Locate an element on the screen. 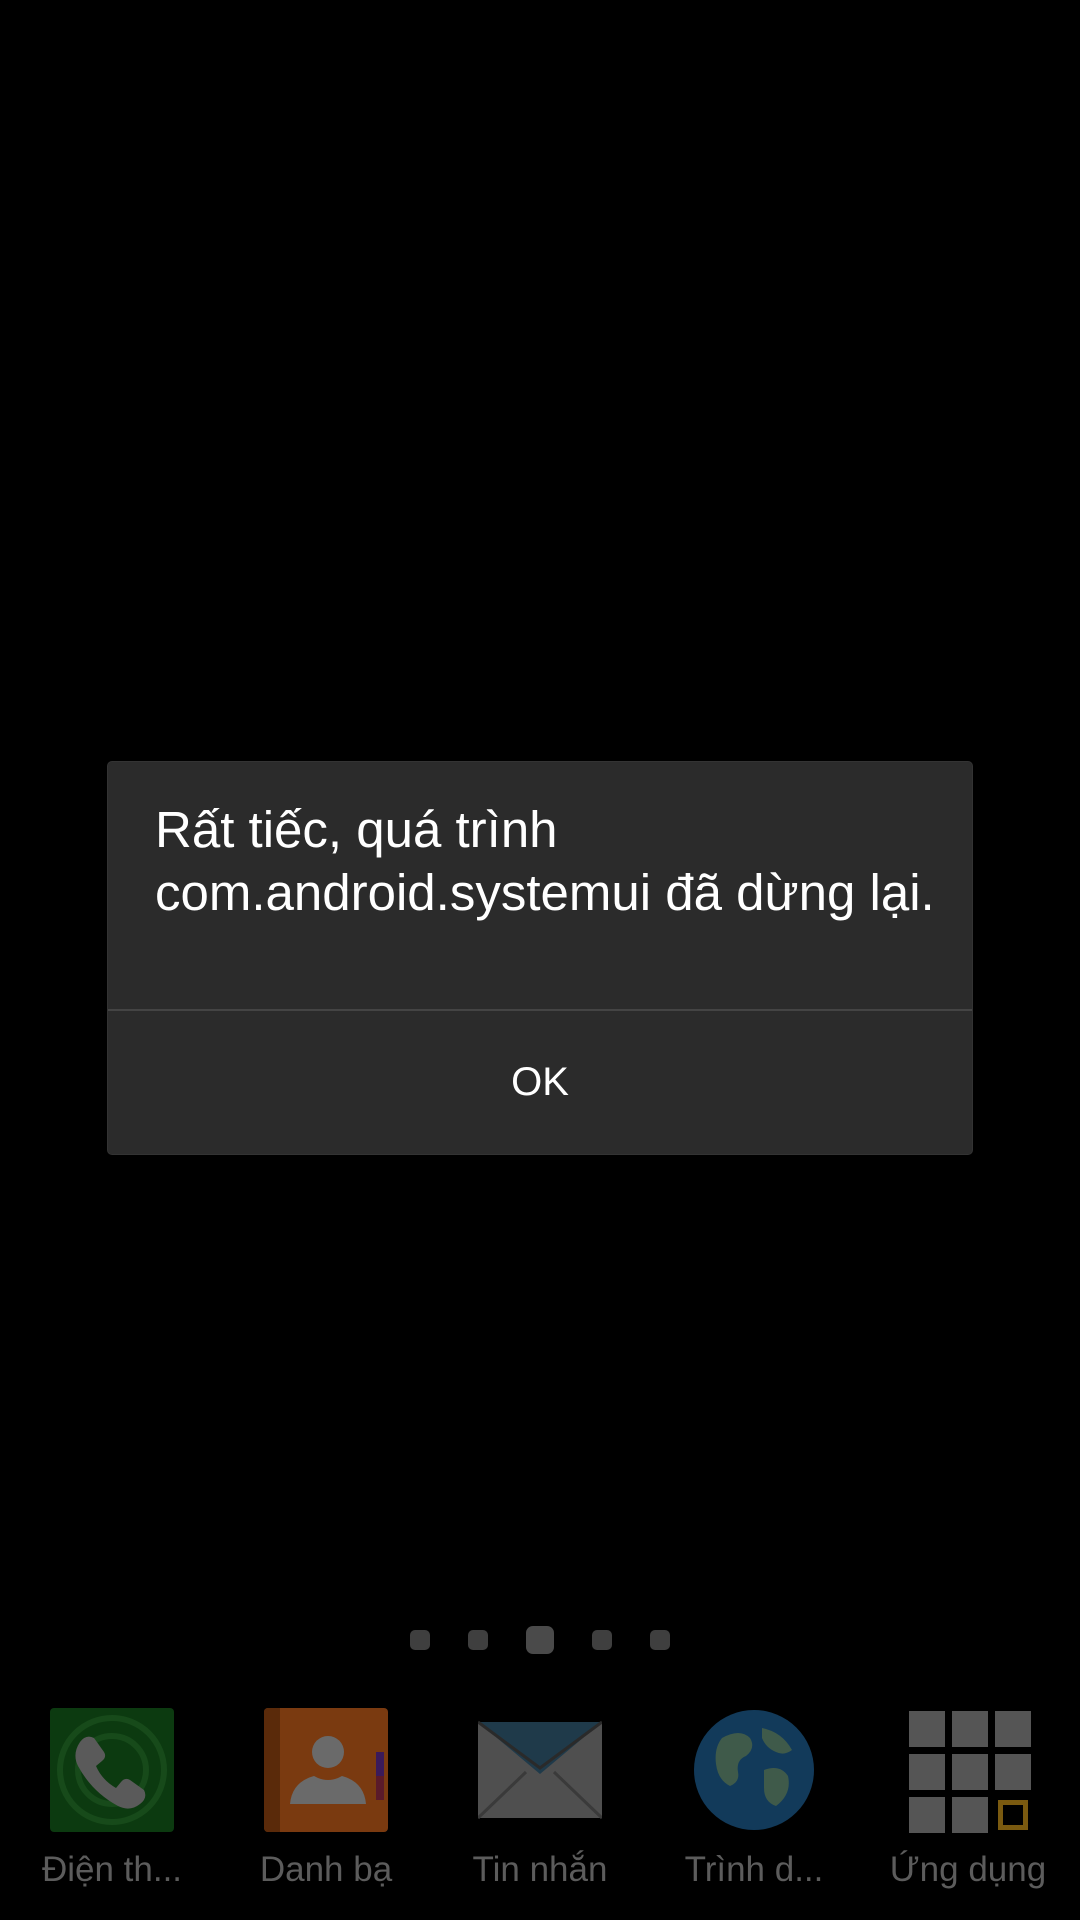  apps-icon is located at coordinates (968, 1770).